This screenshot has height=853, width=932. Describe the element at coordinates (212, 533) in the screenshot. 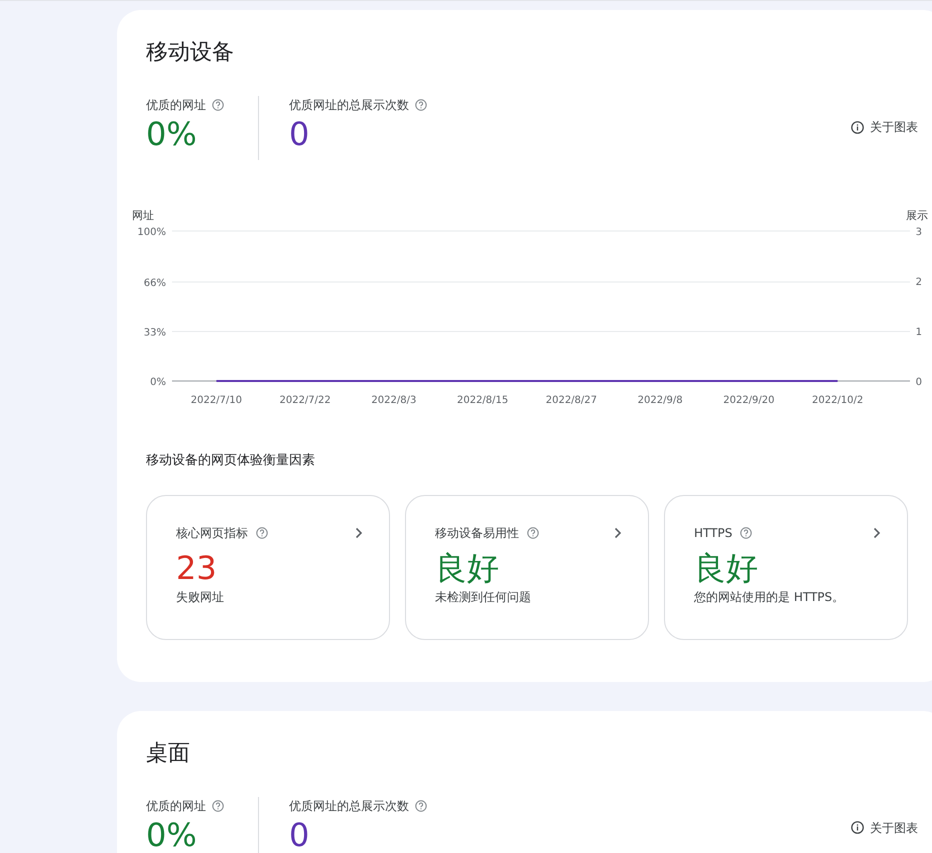

I see `factor-title: 核心网页指标` at that location.